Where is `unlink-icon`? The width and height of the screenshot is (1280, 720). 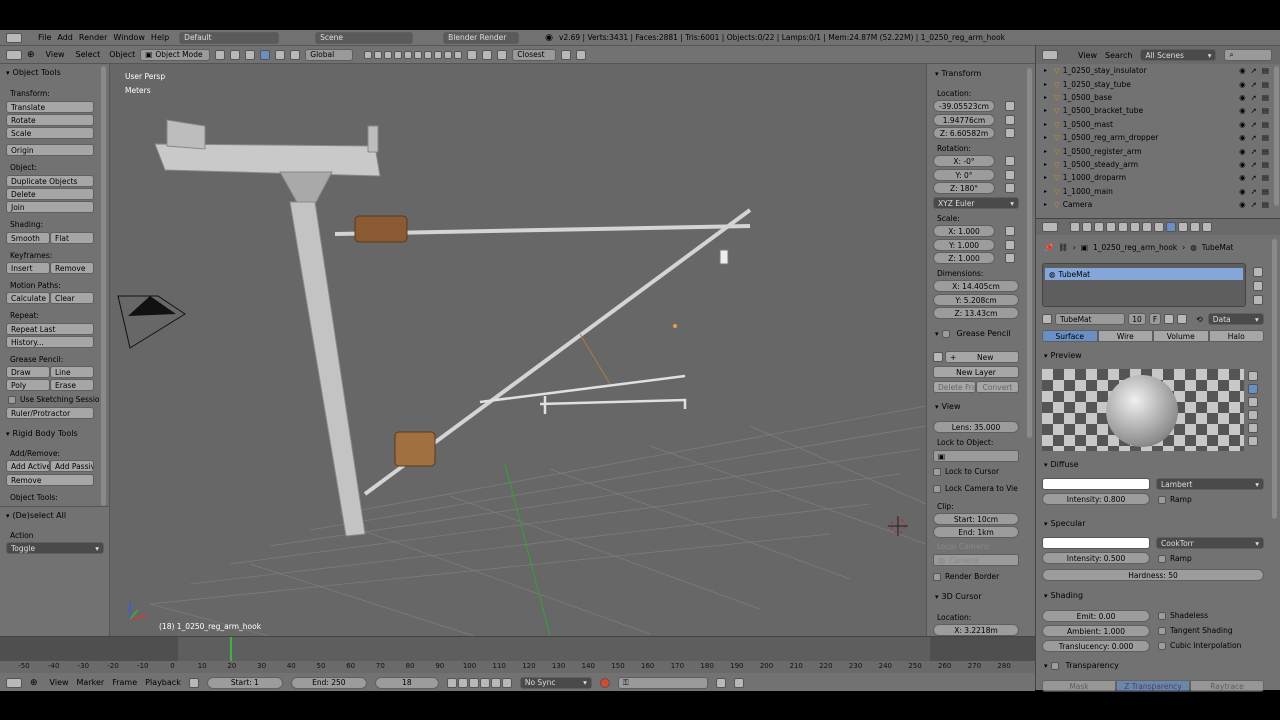 unlink-icon is located at coordinates (1182, 319).